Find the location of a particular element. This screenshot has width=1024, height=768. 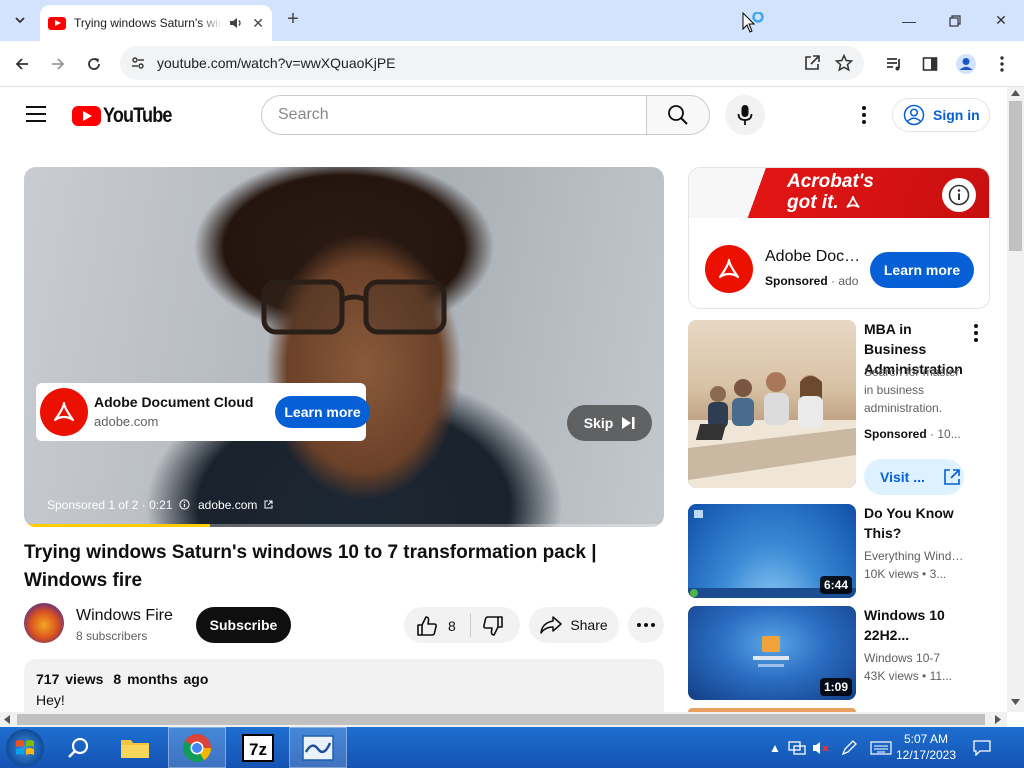

vertical-dots-icon is located at coordinates (1002, 64).